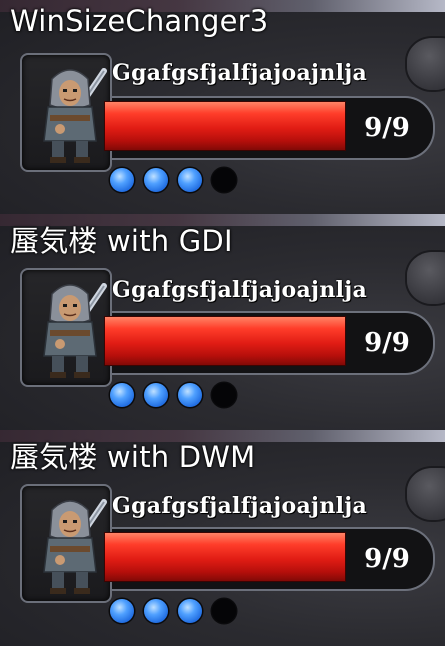 The height and width of the screenshot is (646, 445). What do you see at coordinates (133, 457) in the screenshot?
I see `panel-caption: 蜃気楼 with DWM` at bounding box center [133, 457].